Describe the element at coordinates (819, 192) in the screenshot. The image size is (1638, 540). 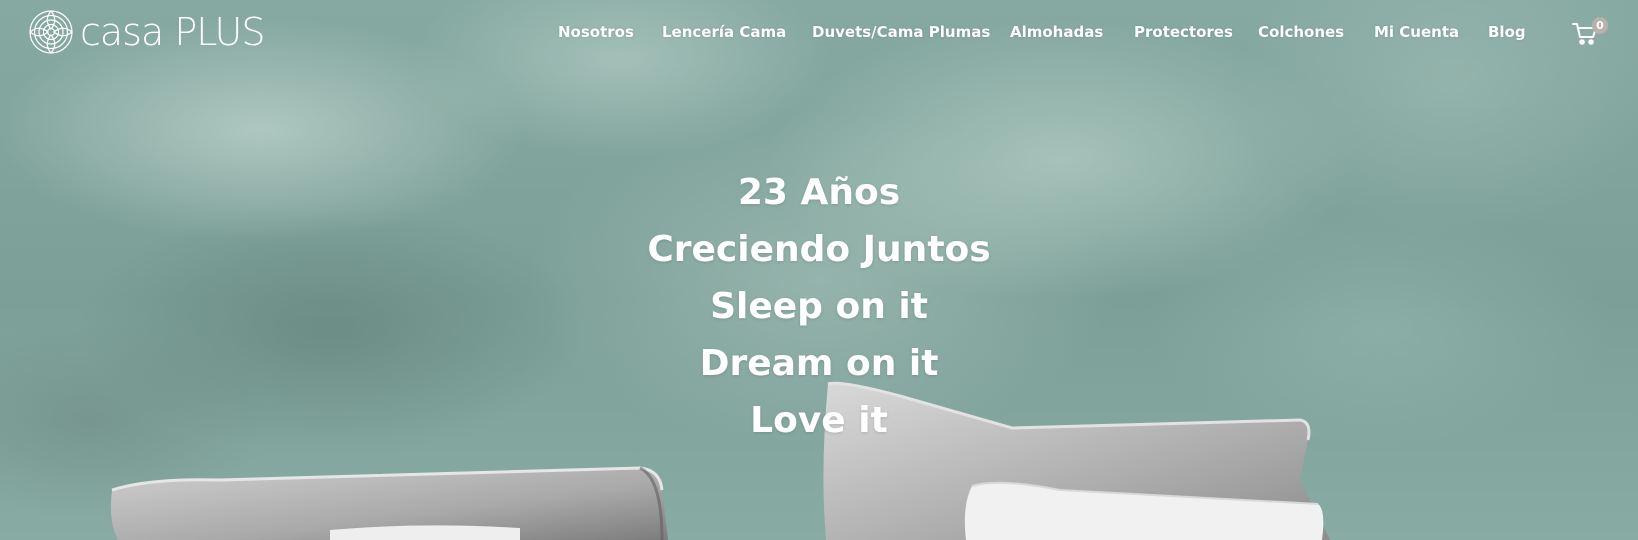
I see `headline-line-years: 23 Años` at that location.